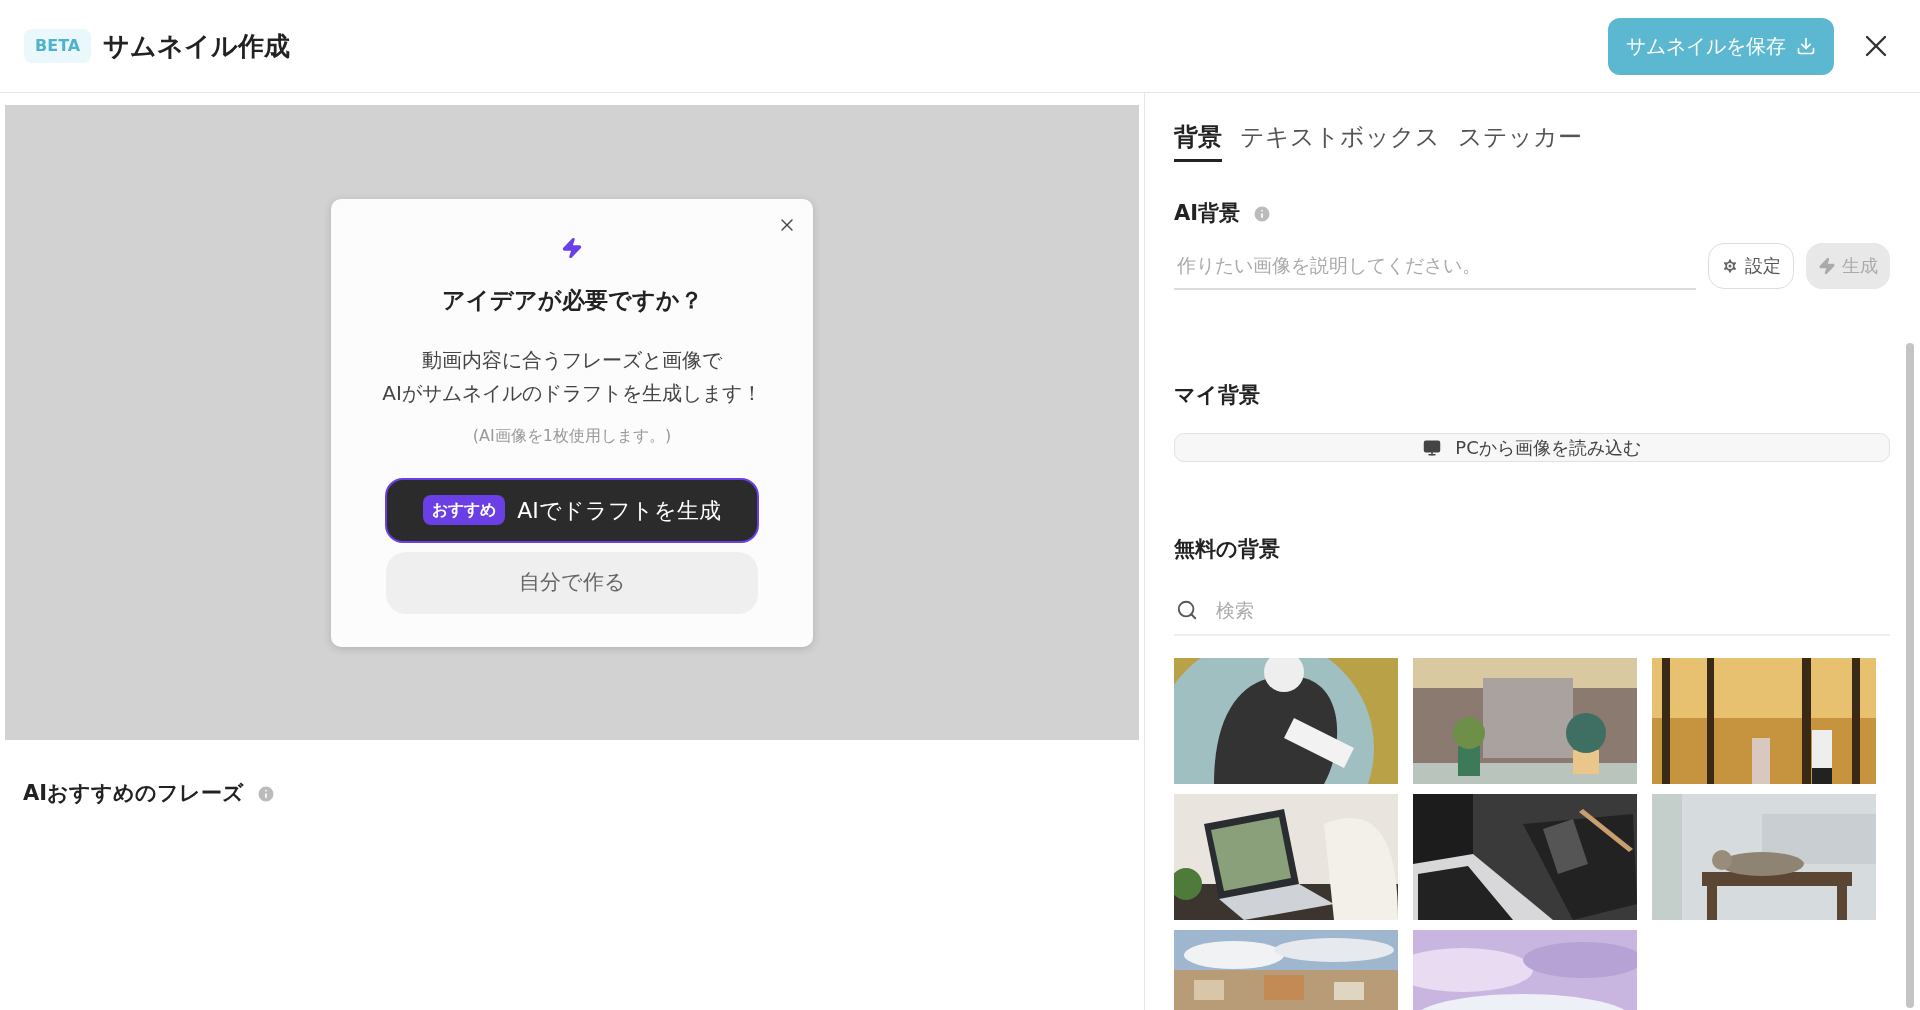 This screenshot has height=1010, width=1920. Describe the element at coordinates (1520, 140) in the screenshot. I see `tab: ステッカー` at that location.